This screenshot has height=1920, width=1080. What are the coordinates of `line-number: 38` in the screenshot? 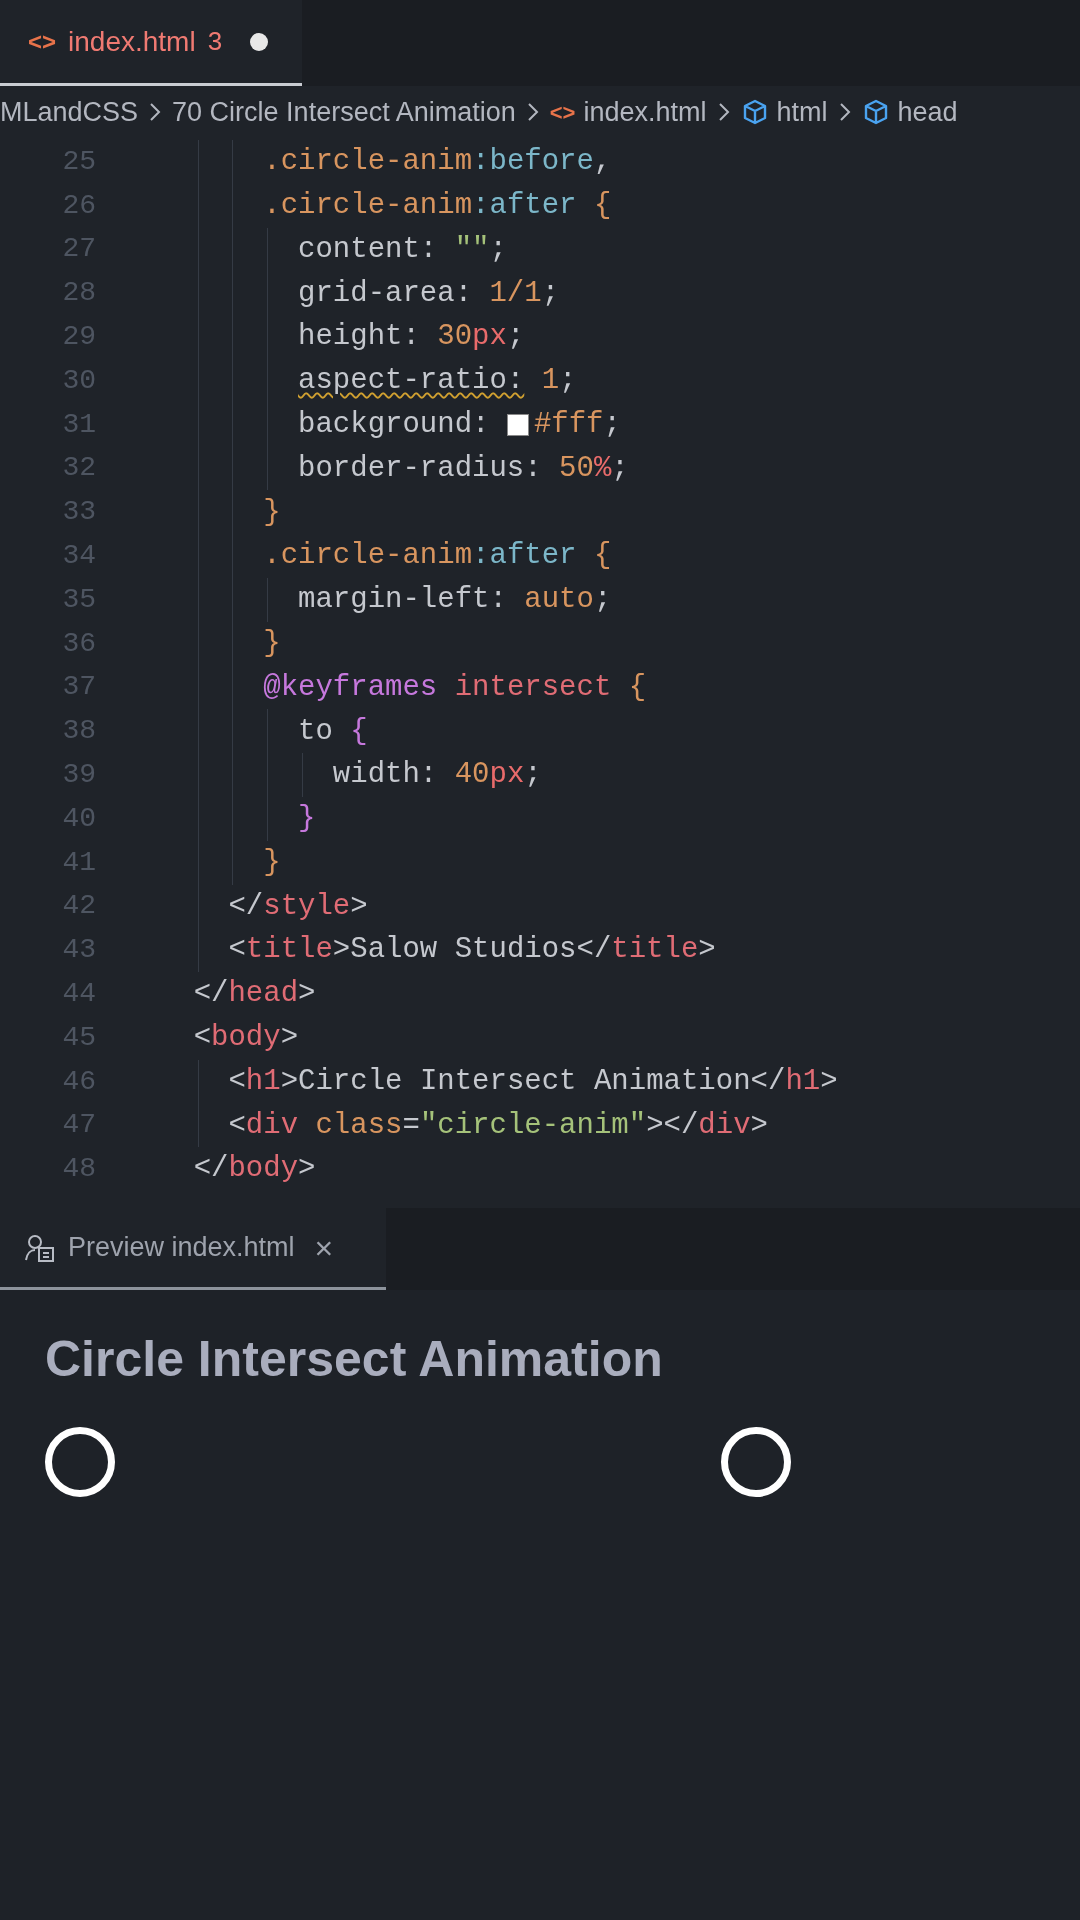 It's located at (78, 731).